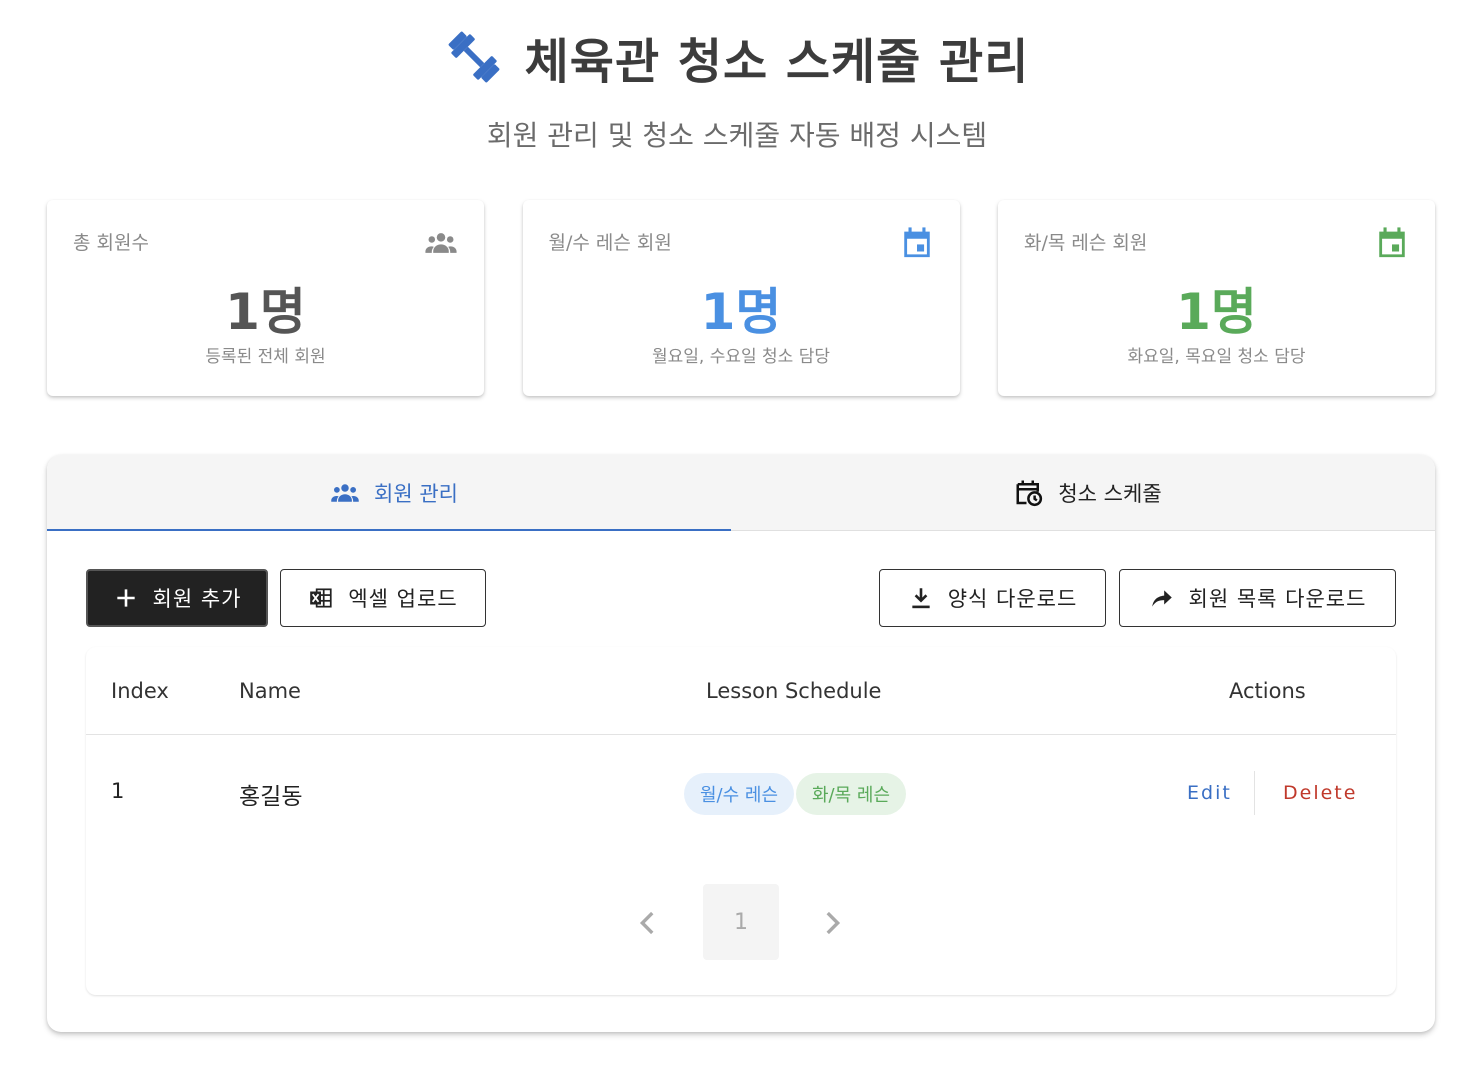 The height and width of the screenshot is (1066, 1474). Describe the element at coordinates (1254, 793) in the screenshot. I see `actions-divider` at that location.